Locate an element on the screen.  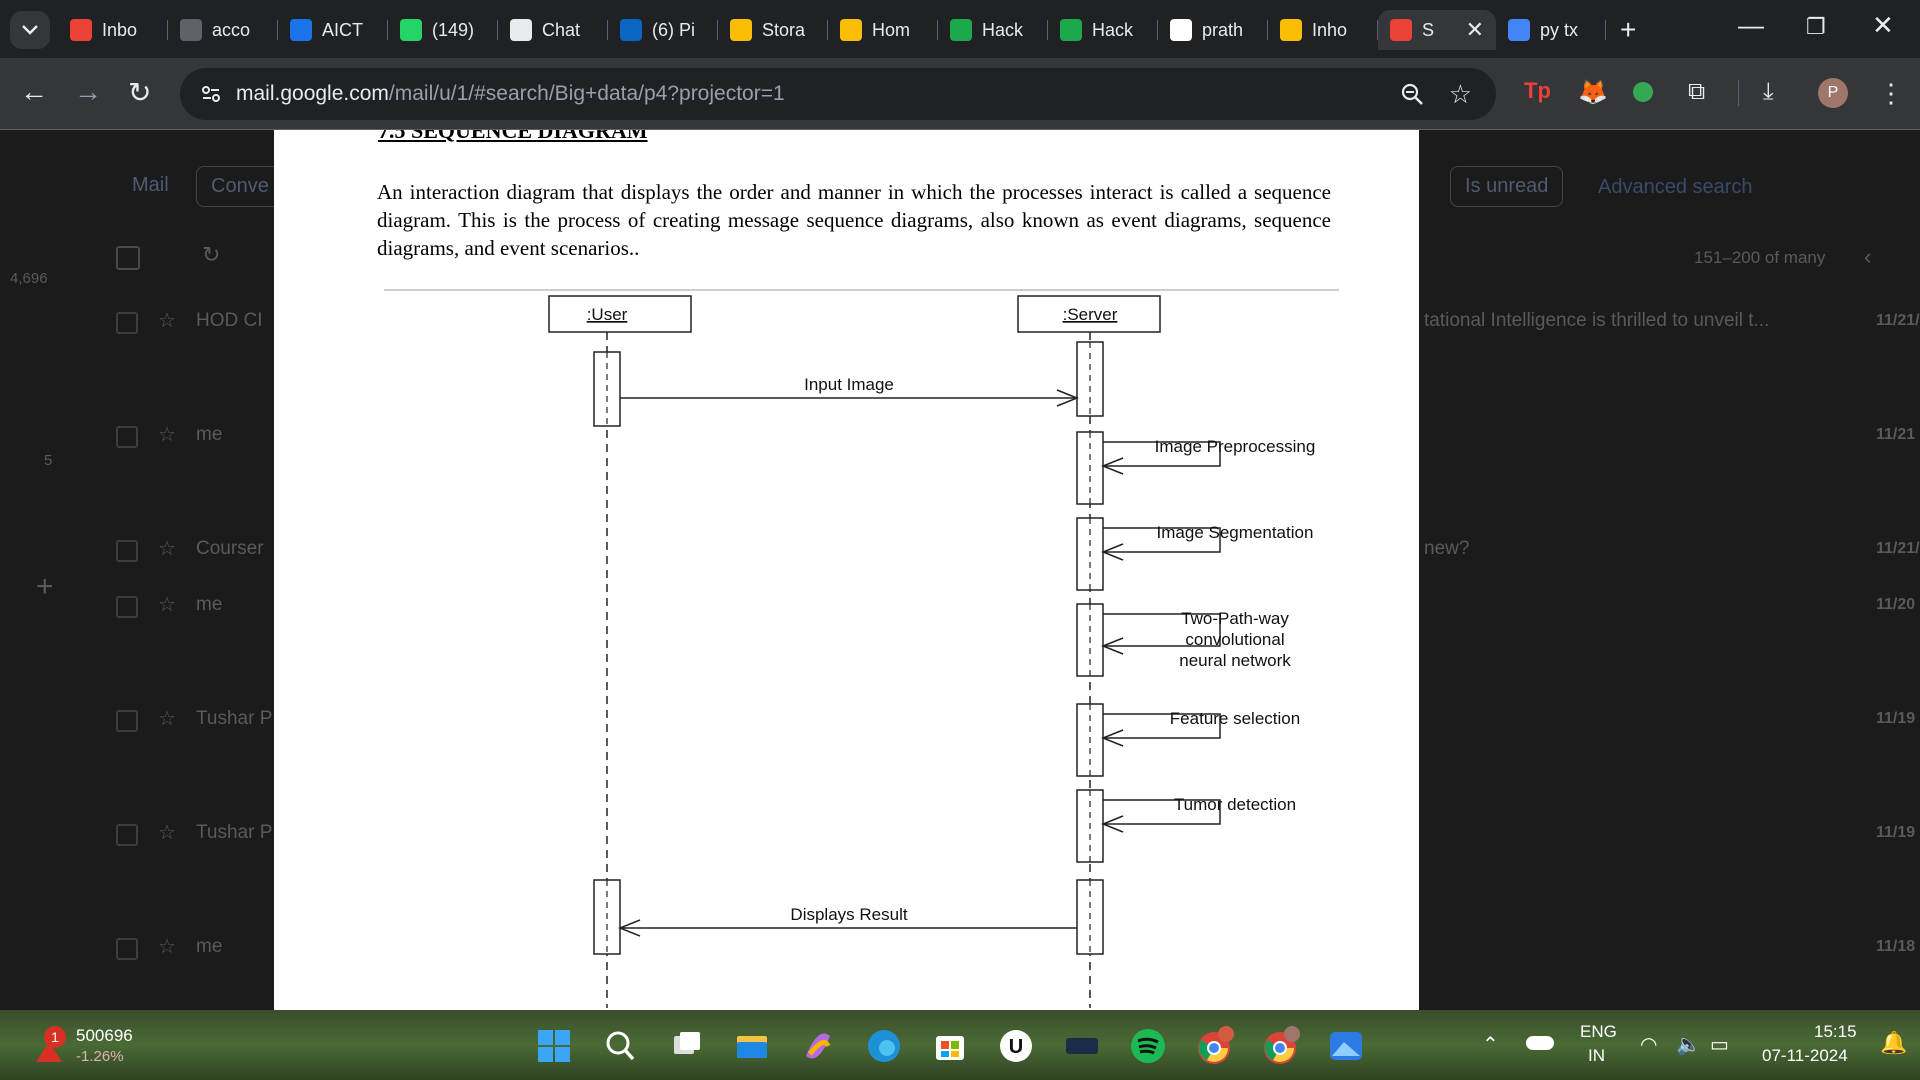
download-icon: ⤓ is located at coordinates (1768, 92).